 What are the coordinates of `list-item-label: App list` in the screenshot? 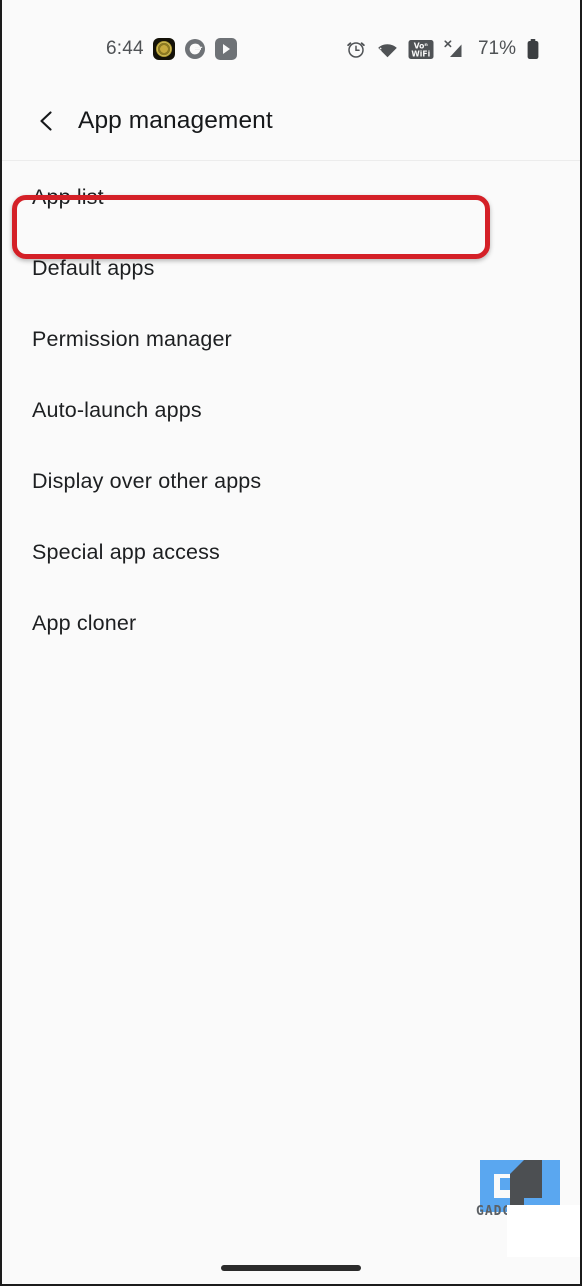 It's located at (68, 197).